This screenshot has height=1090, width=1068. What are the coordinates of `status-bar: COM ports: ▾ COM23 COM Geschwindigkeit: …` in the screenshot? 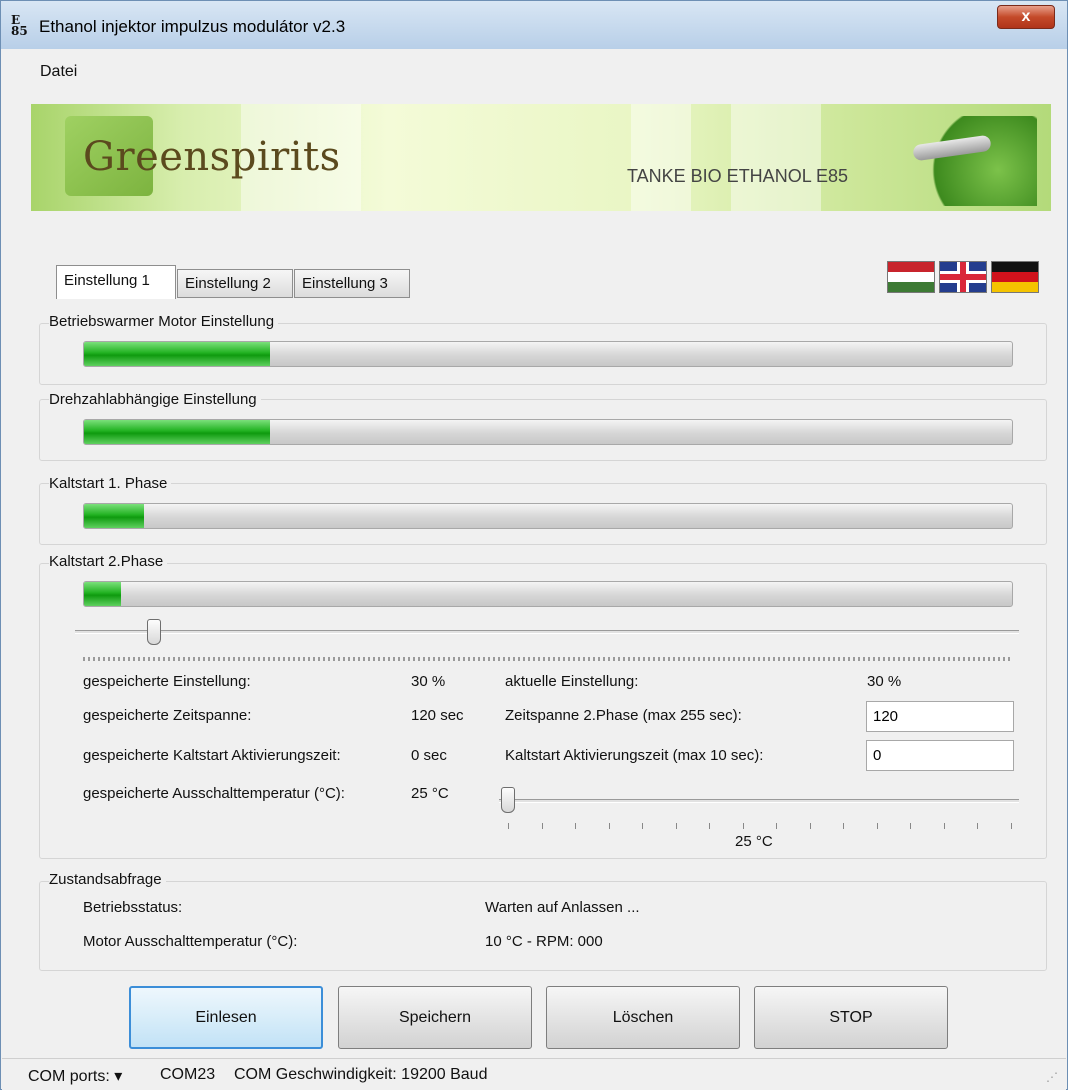 It's located at (534, 1074).